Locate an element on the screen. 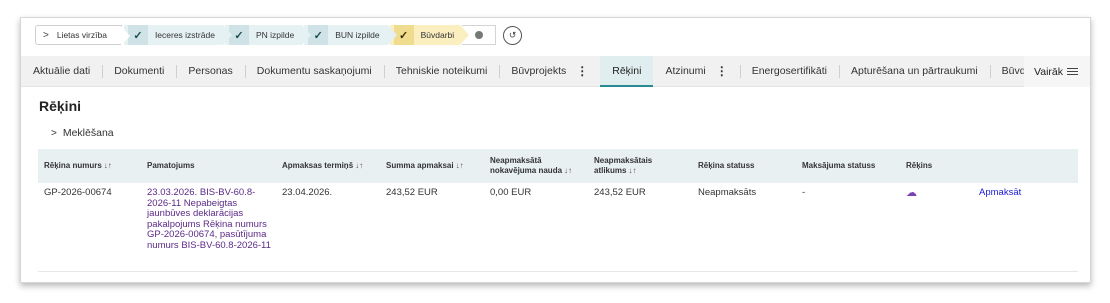  tab-label: Energosertifikāti is located at coordinates (789, 71).